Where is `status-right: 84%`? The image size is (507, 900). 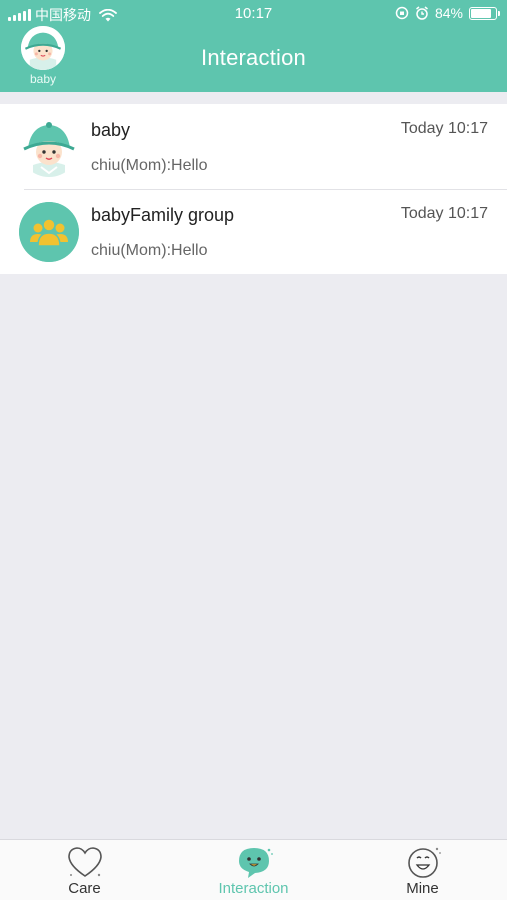
status-right: 84% is located at coordinates (447, 13).